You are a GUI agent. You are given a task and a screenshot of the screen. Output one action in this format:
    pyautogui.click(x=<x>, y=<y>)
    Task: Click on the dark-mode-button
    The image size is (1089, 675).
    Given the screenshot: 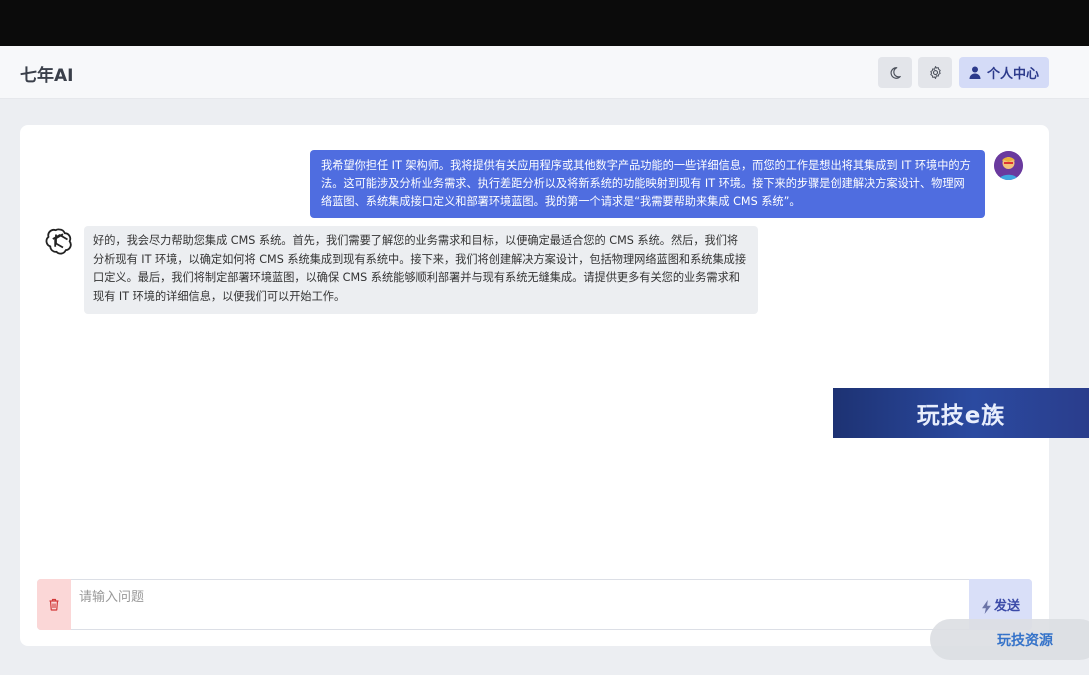 What is the action you would take?
    pyautogui.click(x=895, y=72)
    